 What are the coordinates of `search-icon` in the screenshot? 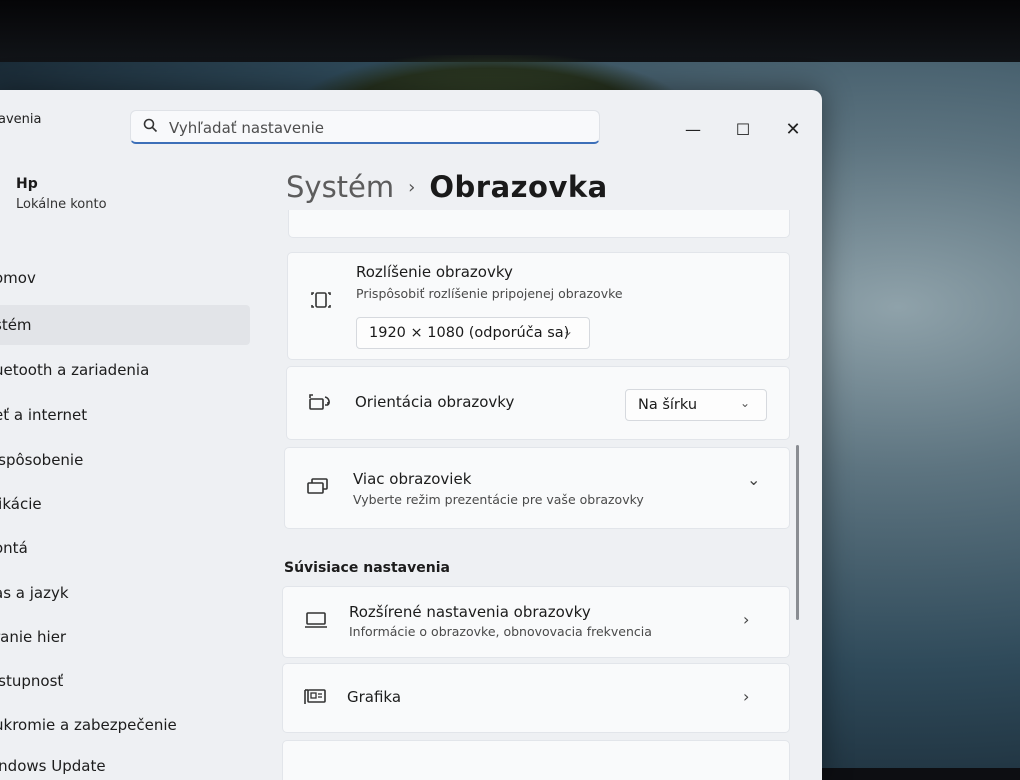 It's located at (150, 127).